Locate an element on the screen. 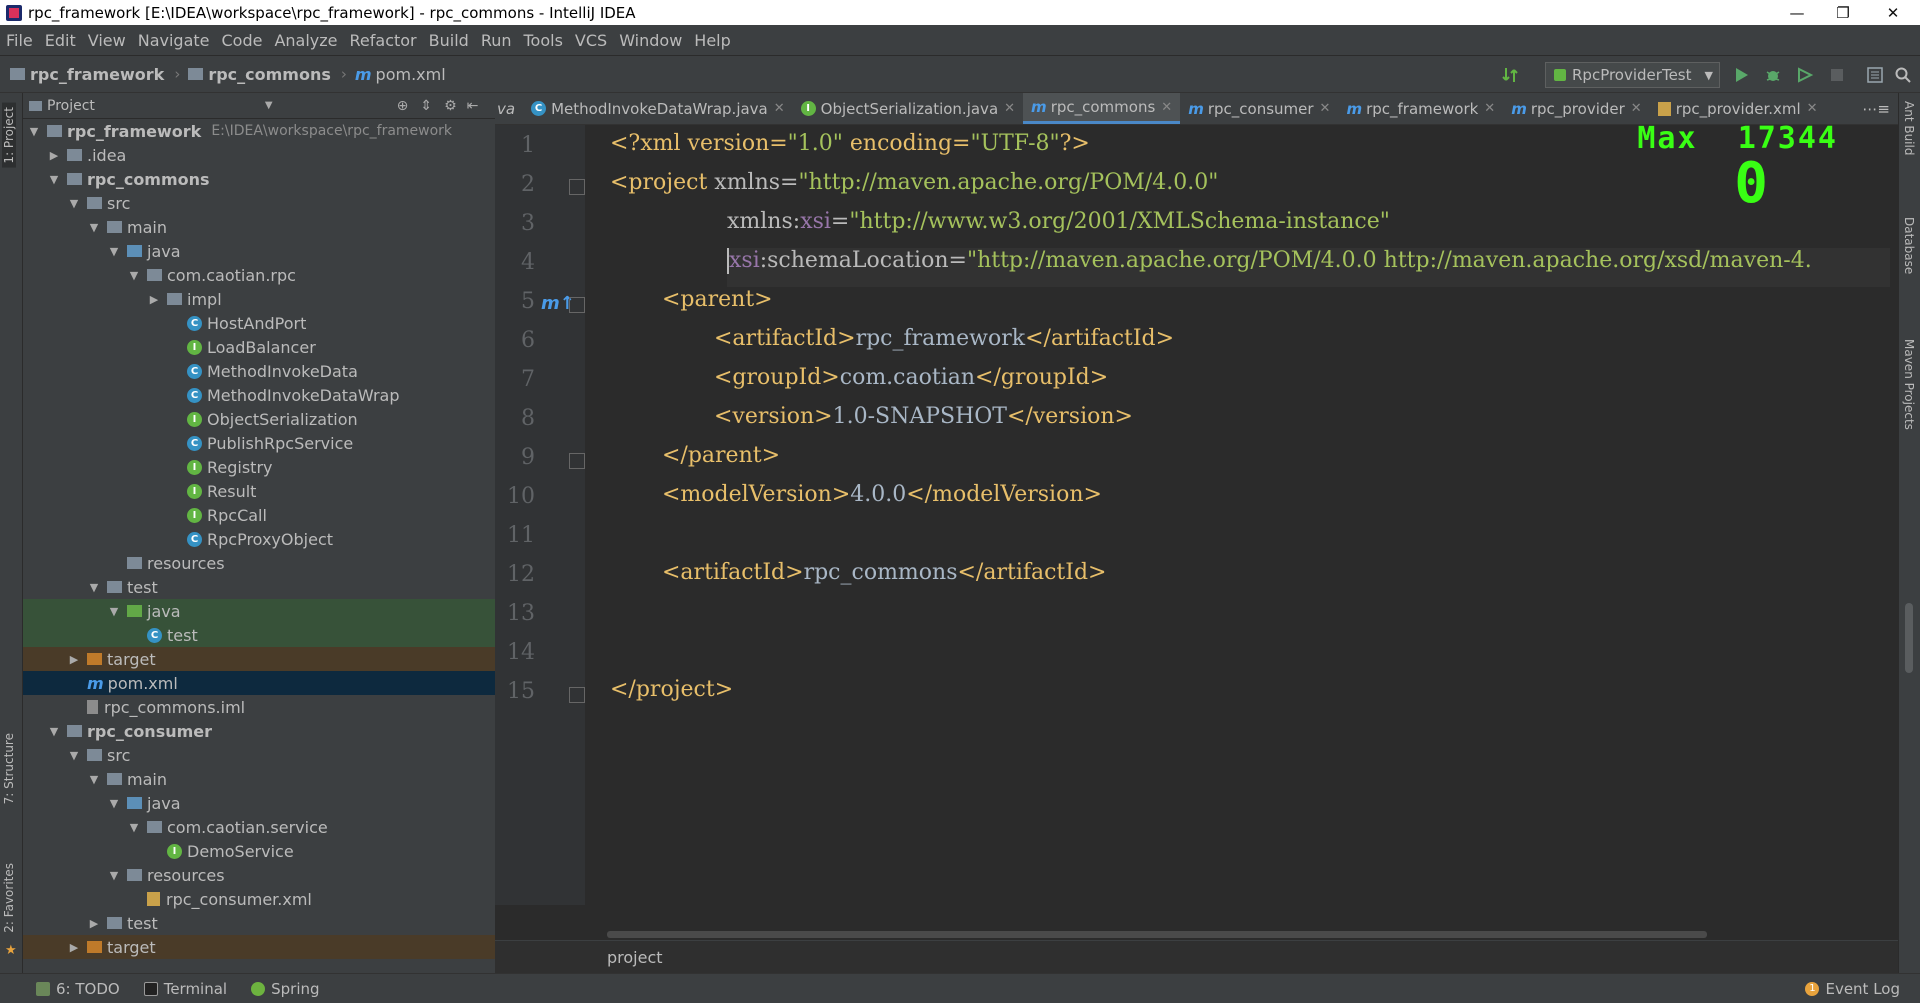 Image resolution: width=1920 pixels, height=1003 pixels. tree-node-interface: I LoadBalancer is located at coordinates (259, 347).